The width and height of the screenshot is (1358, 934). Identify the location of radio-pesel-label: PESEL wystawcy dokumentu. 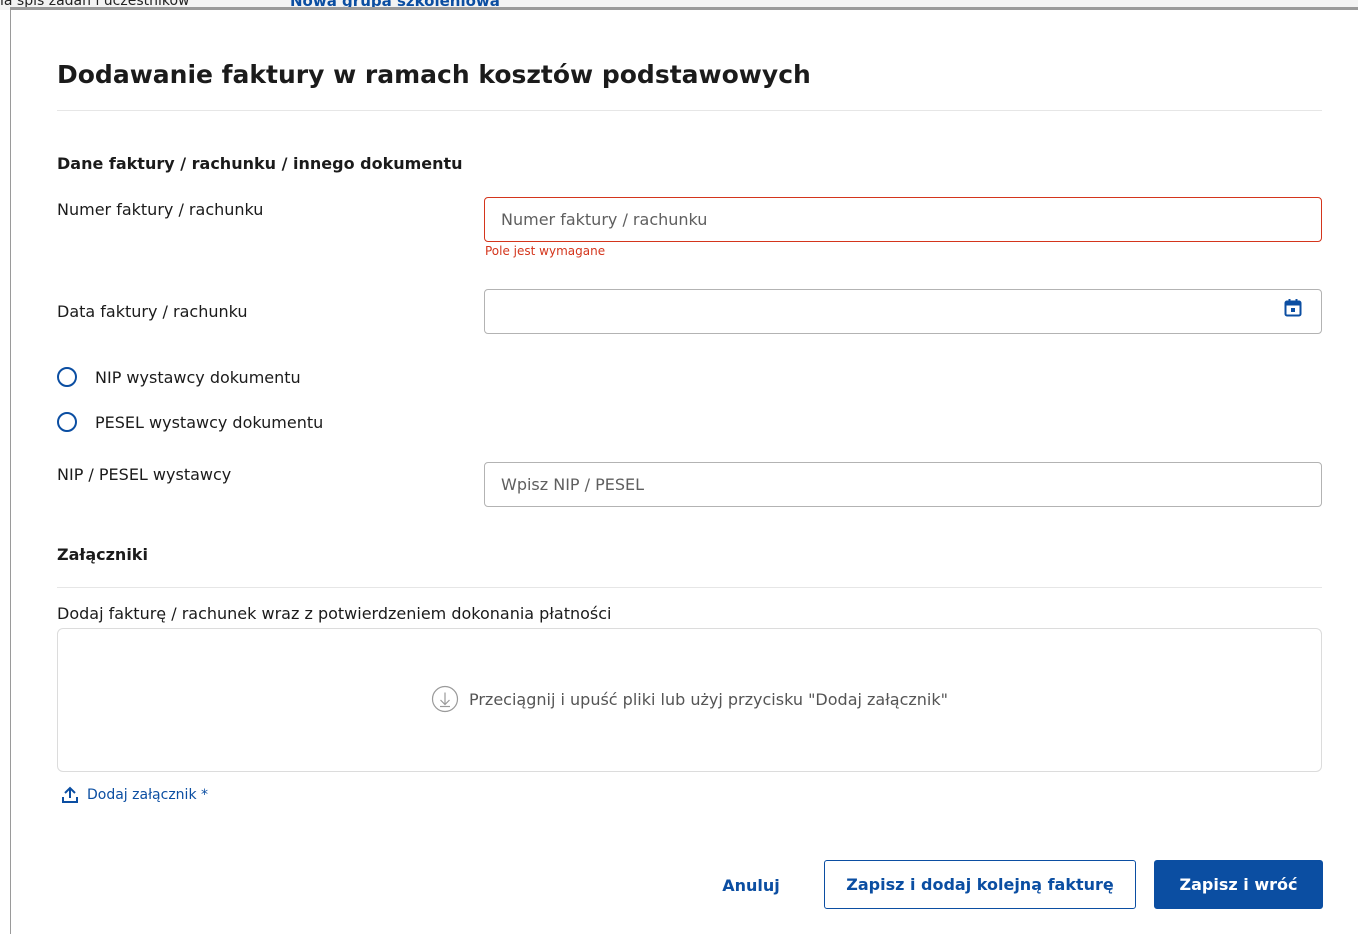
(209, 422).